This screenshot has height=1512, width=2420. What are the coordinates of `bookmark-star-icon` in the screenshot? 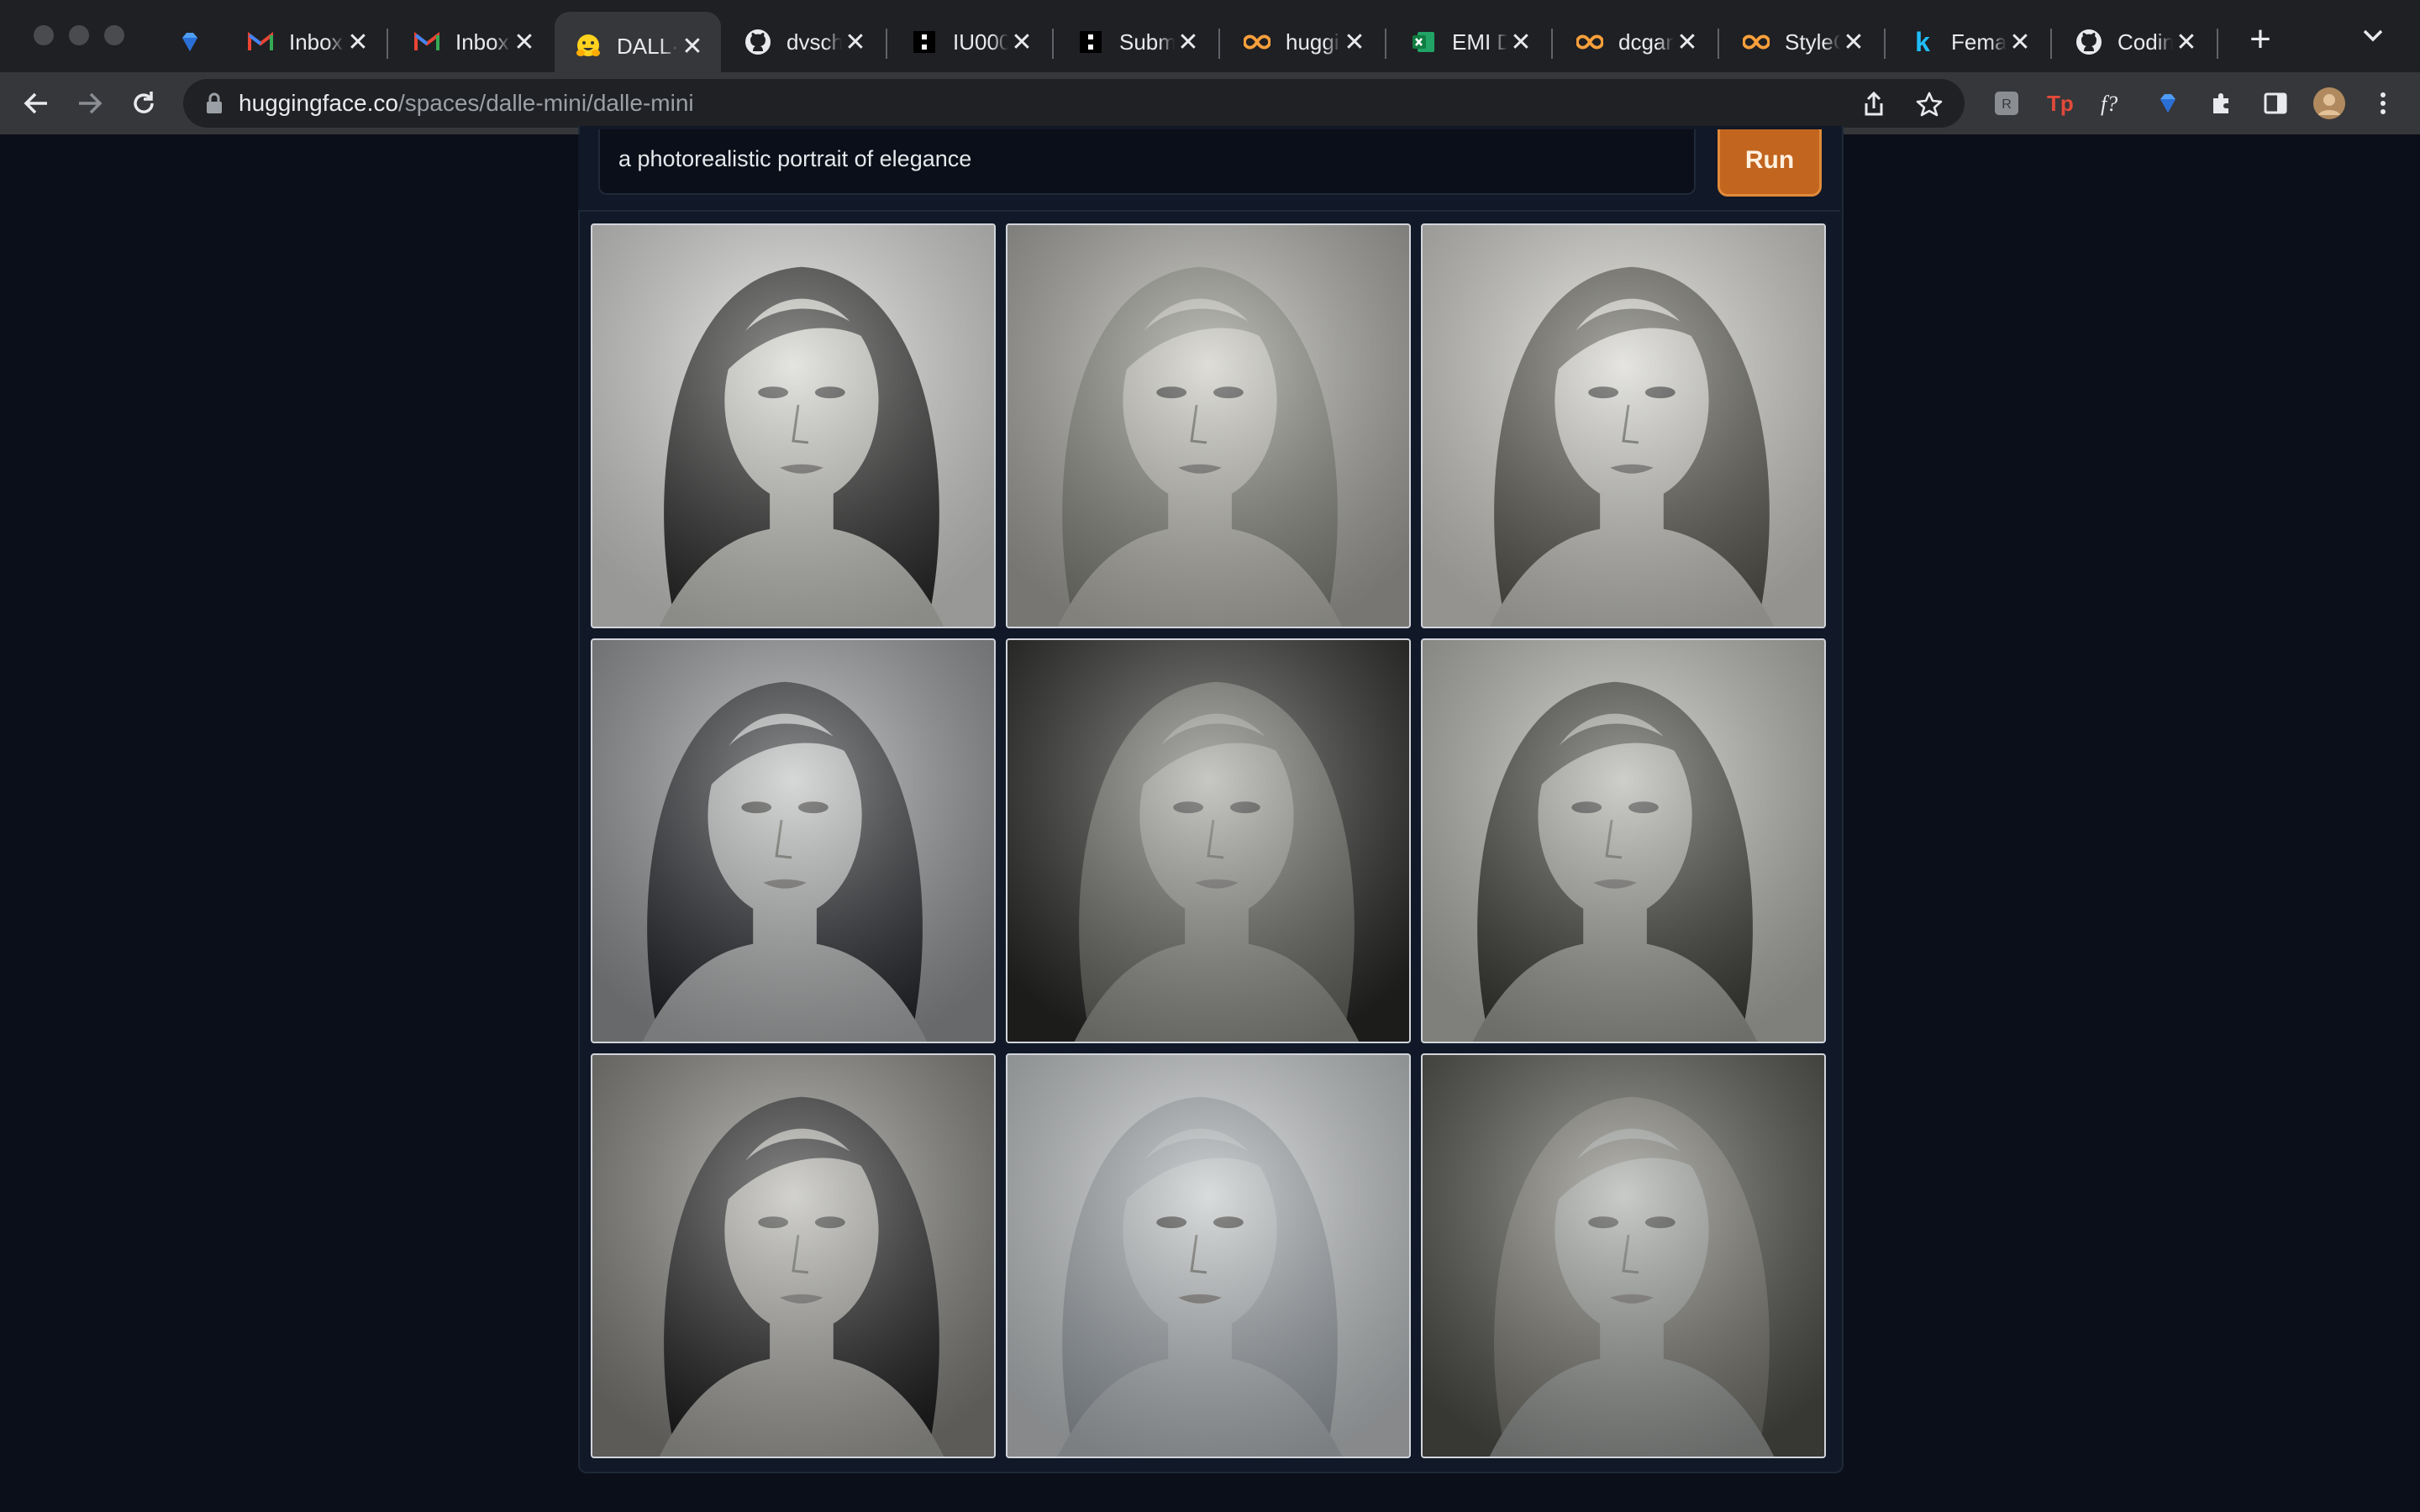 It's located at (1929, 104).